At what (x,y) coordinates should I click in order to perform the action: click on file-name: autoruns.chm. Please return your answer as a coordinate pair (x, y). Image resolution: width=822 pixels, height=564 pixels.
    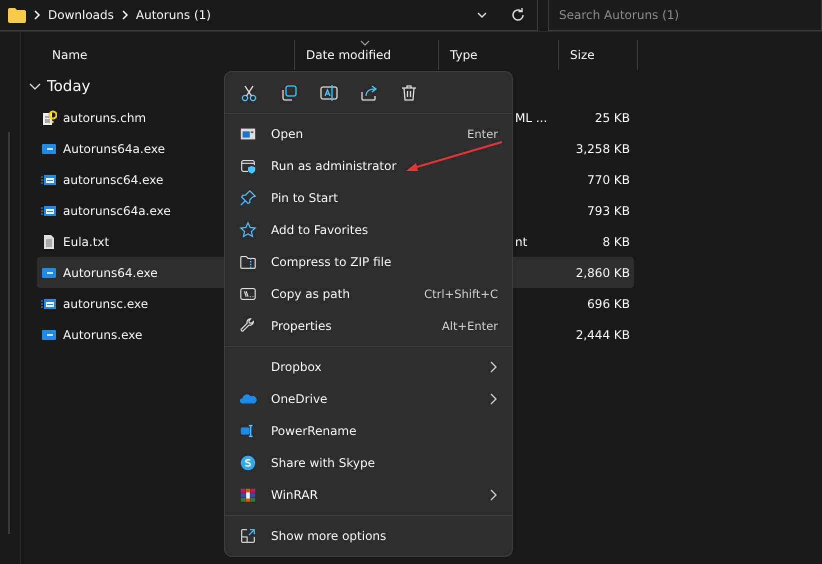
    Looking at the image, I should click on (104, 117).